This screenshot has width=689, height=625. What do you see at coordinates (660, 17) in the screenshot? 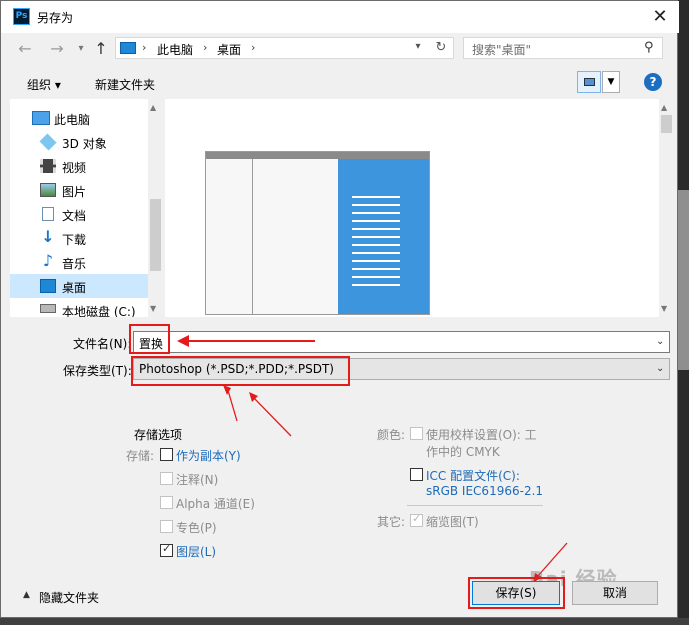
I see `close-button: ✕` at bounding box center [660, 17].